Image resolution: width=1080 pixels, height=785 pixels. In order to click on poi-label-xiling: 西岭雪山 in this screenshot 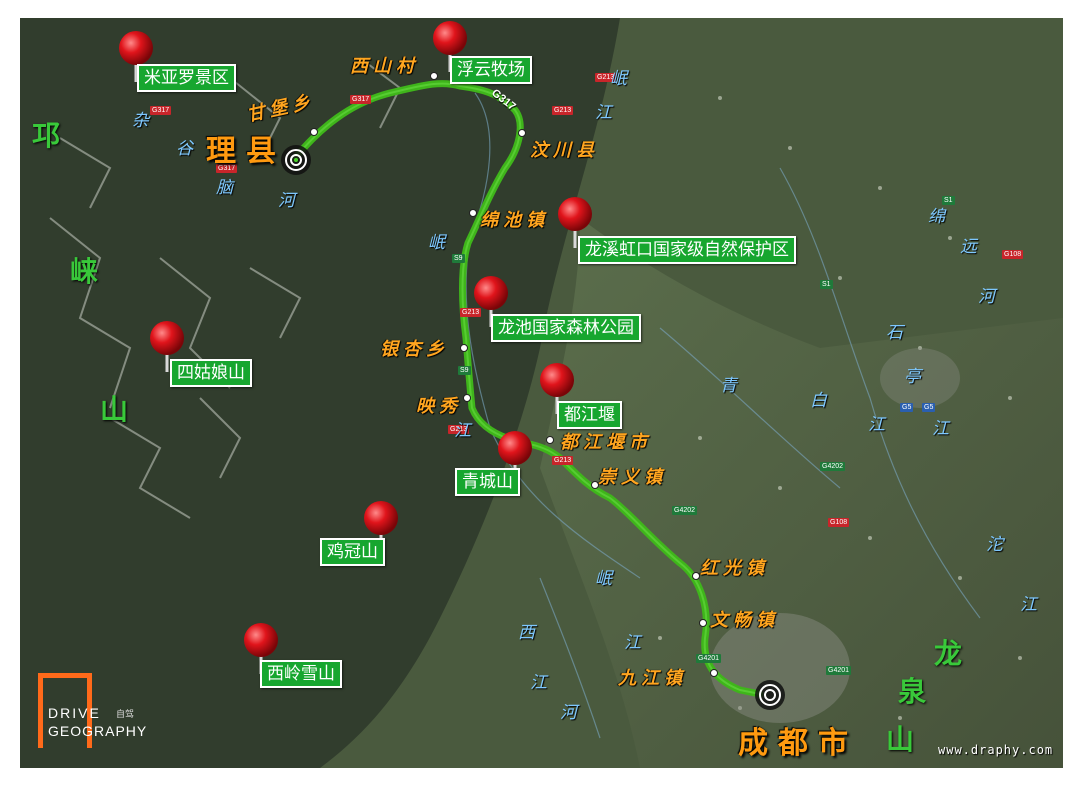, I will do `click(301, 674)`.